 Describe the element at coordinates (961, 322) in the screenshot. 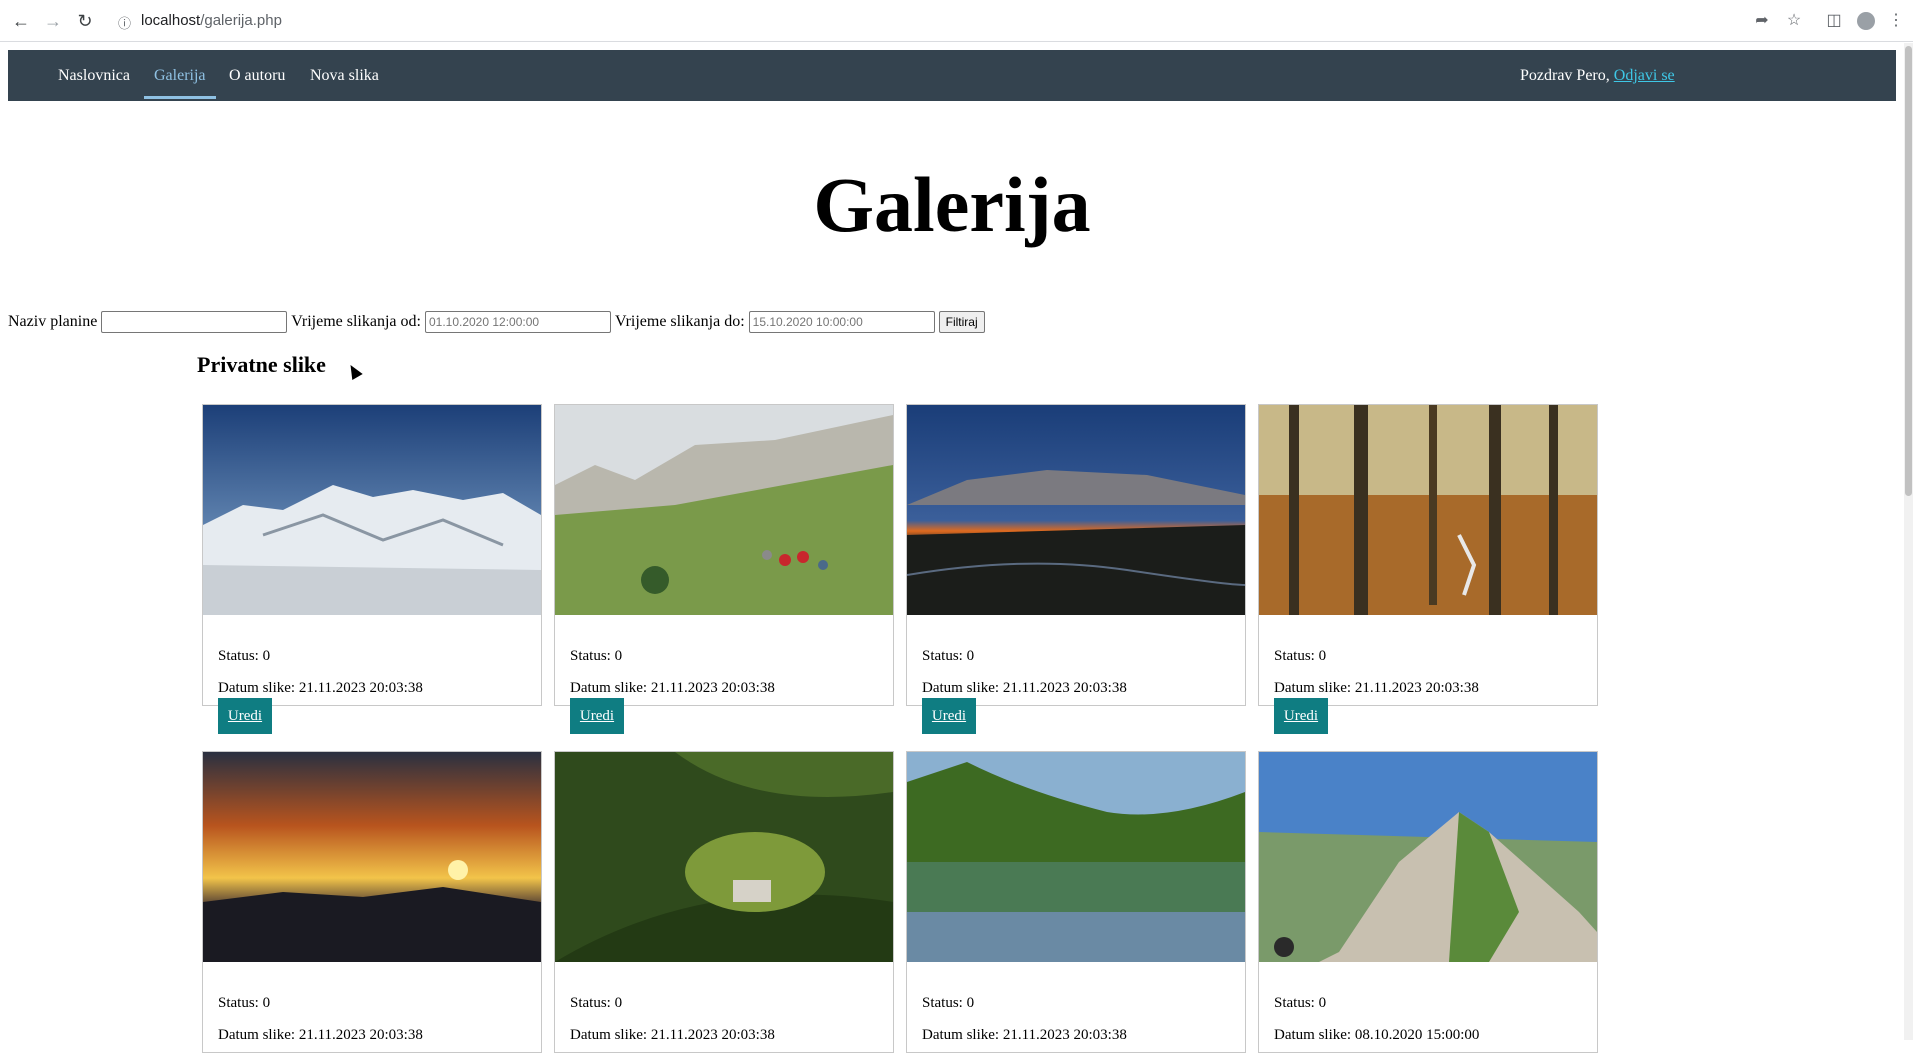

I see `filter-button: Filtiraj` at that location.